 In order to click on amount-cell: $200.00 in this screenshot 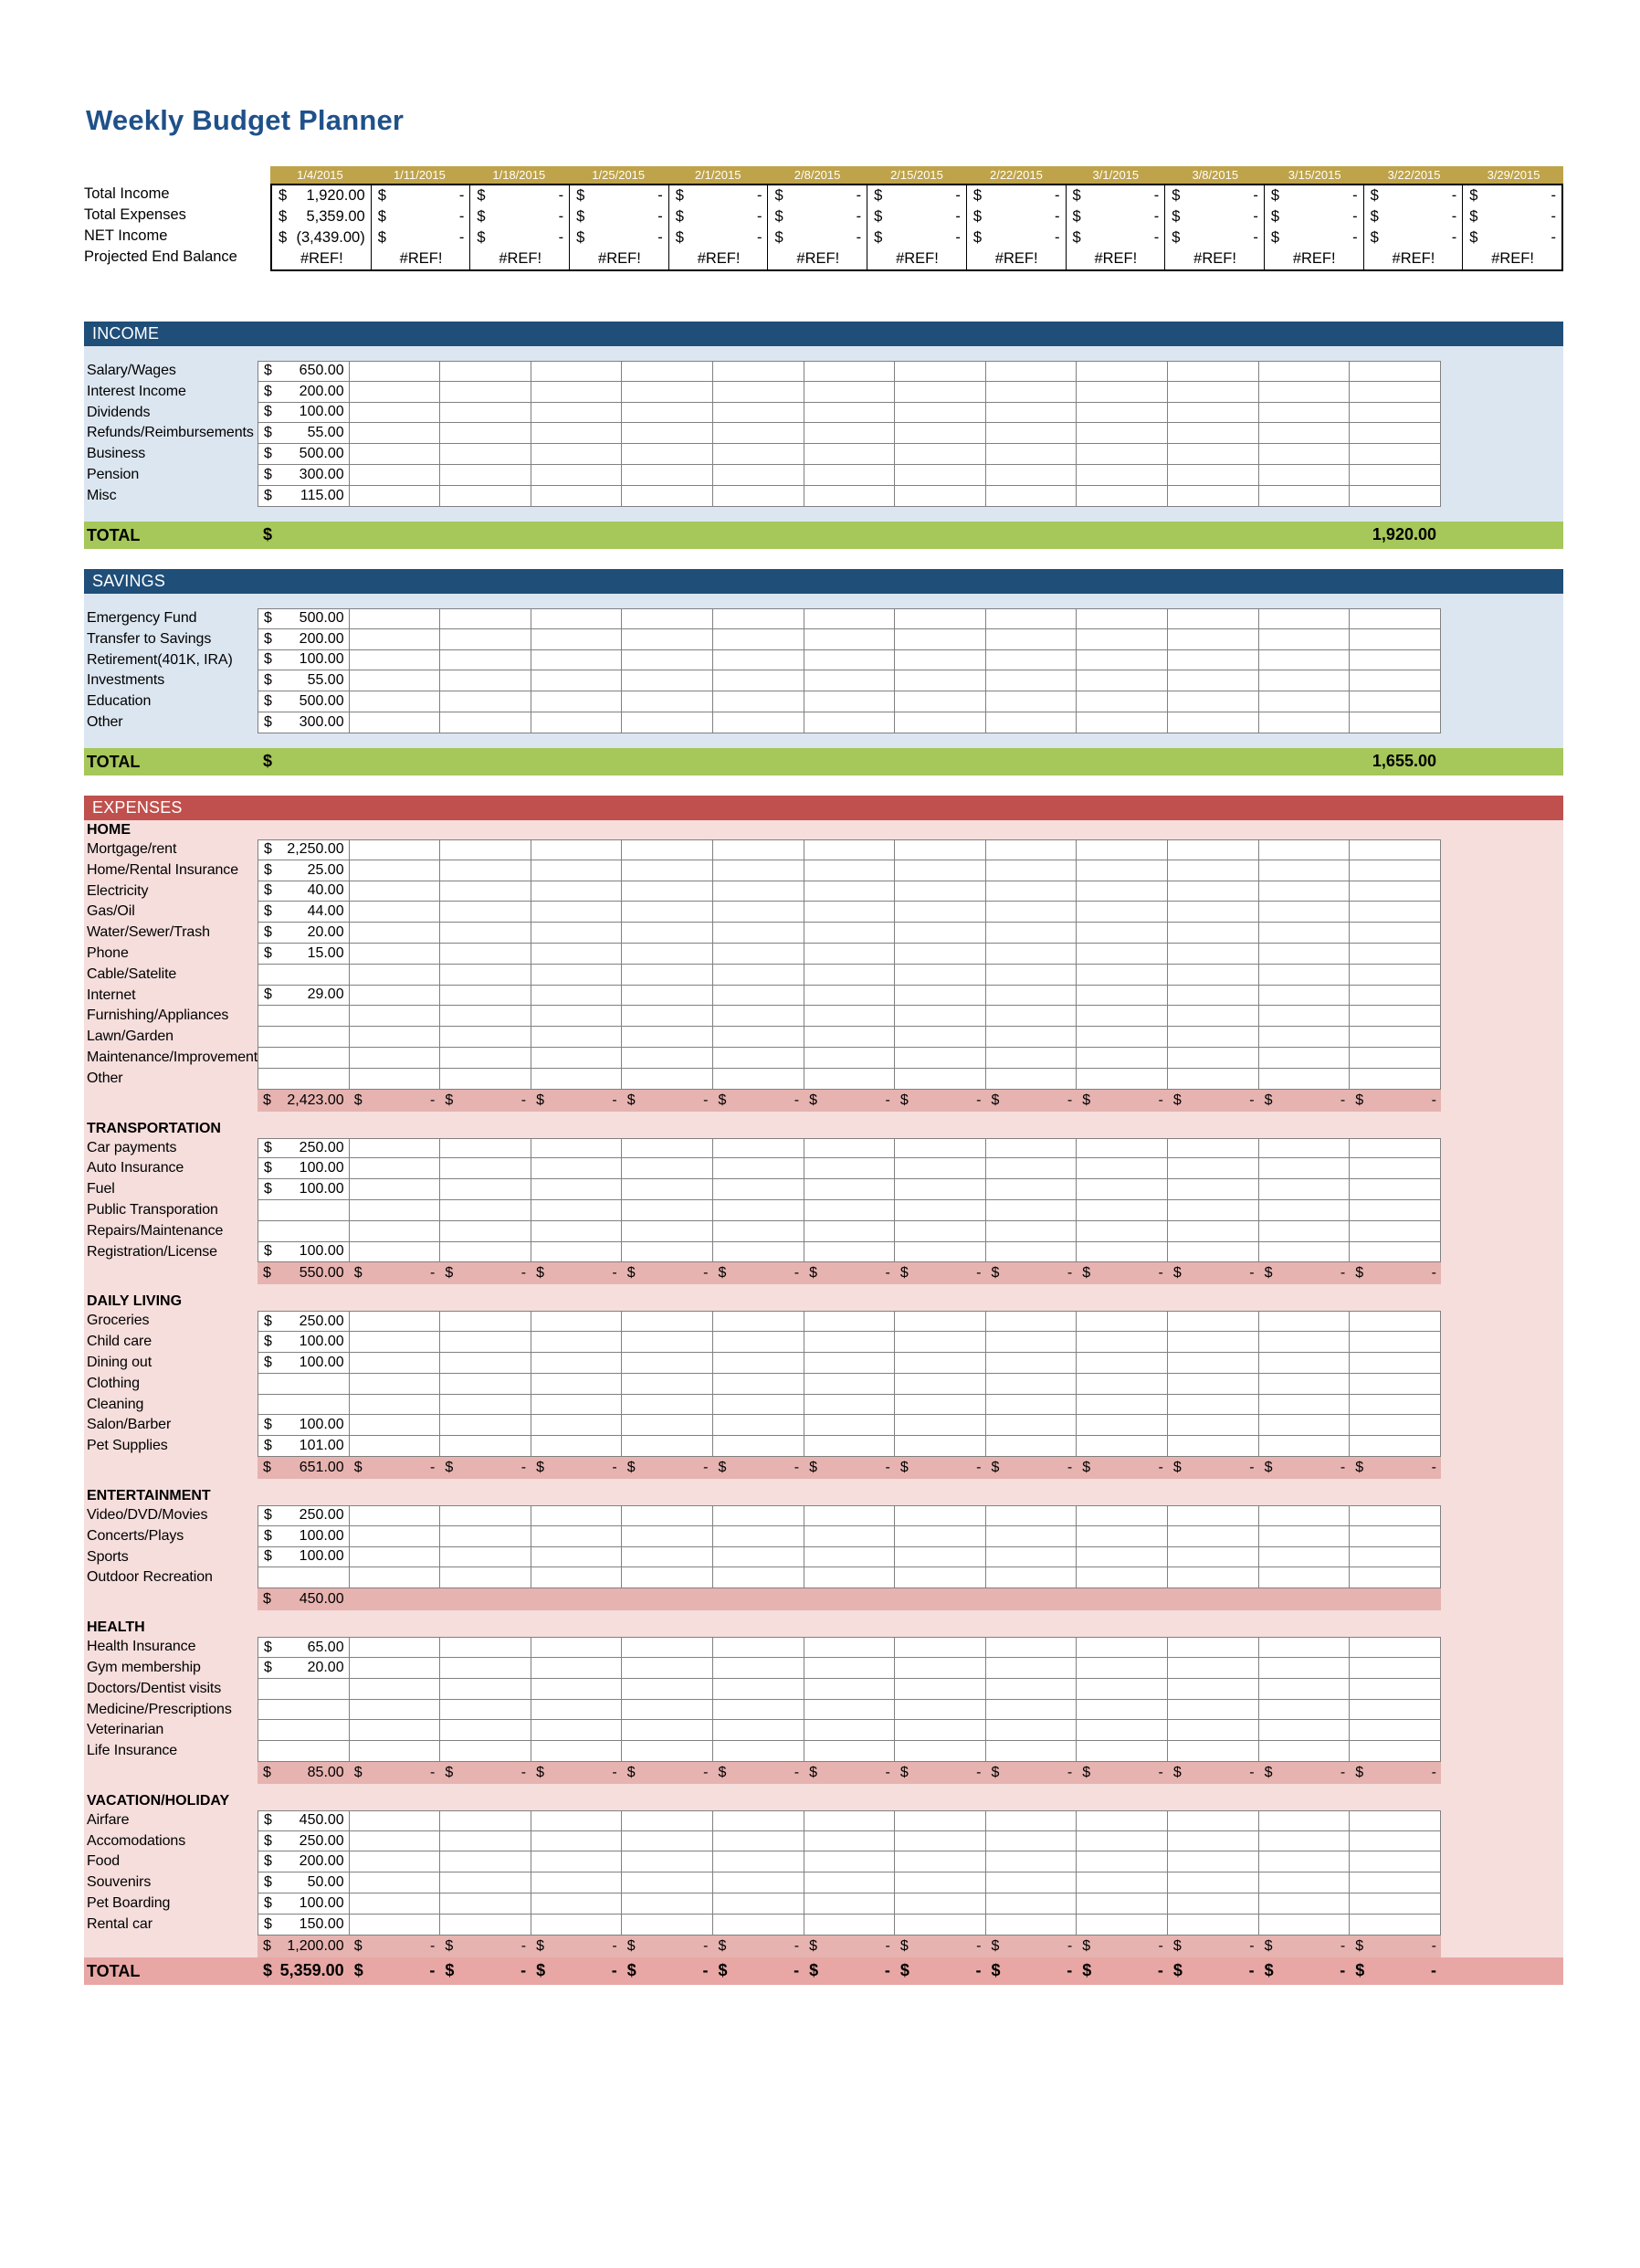, I will do `click(304, 1862)`.